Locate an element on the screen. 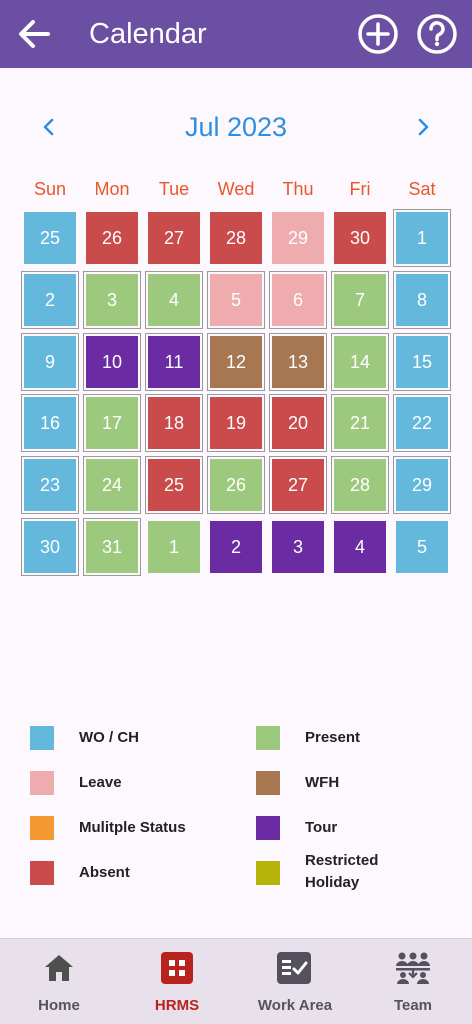 The image size is (472, 1024). legend-label: Leave is located at coordinates (100, 782).